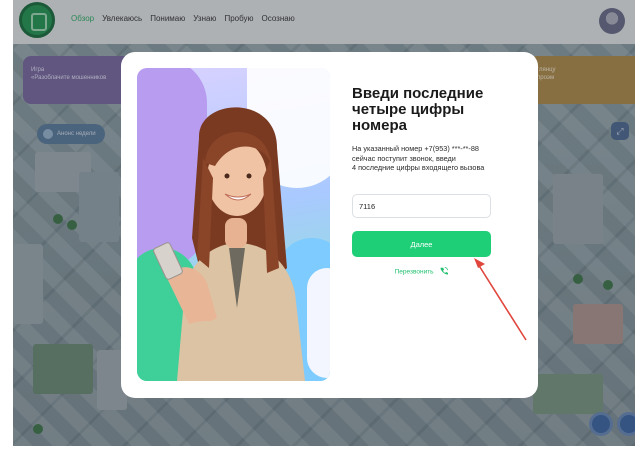  I want to click on resend-call-link: Перезвонить, so click(421, 272).